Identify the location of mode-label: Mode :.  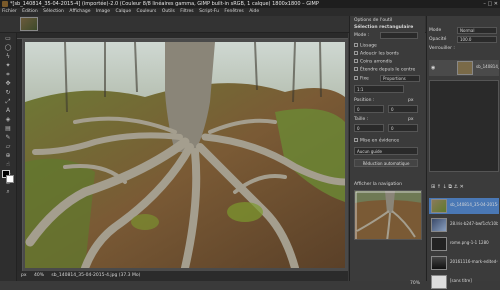
(362, 35).